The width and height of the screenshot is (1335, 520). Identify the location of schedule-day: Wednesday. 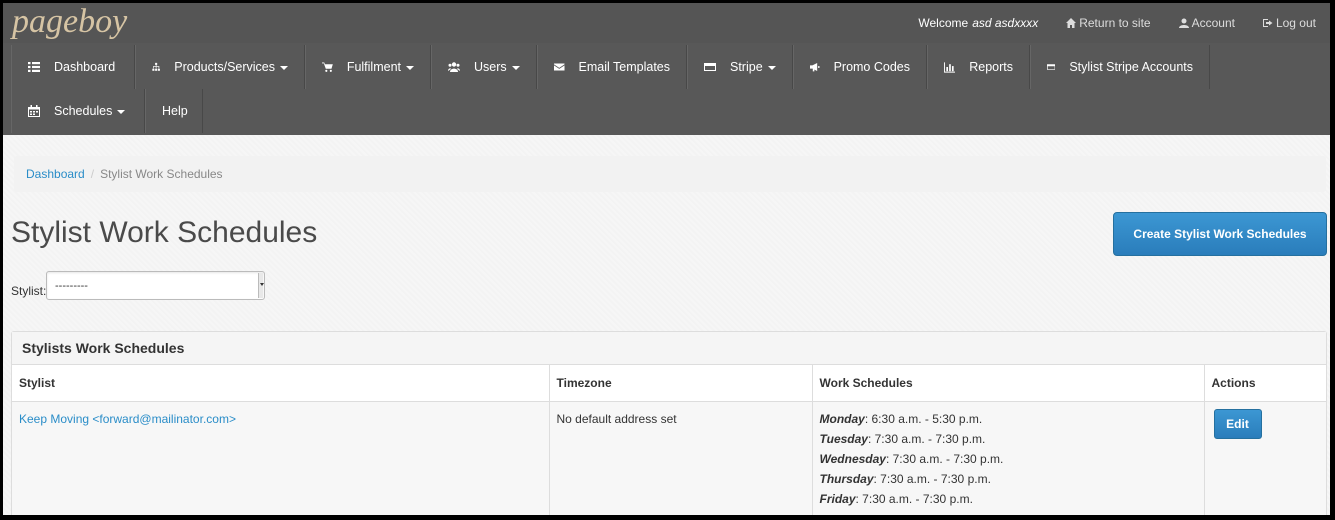
(852, 458).